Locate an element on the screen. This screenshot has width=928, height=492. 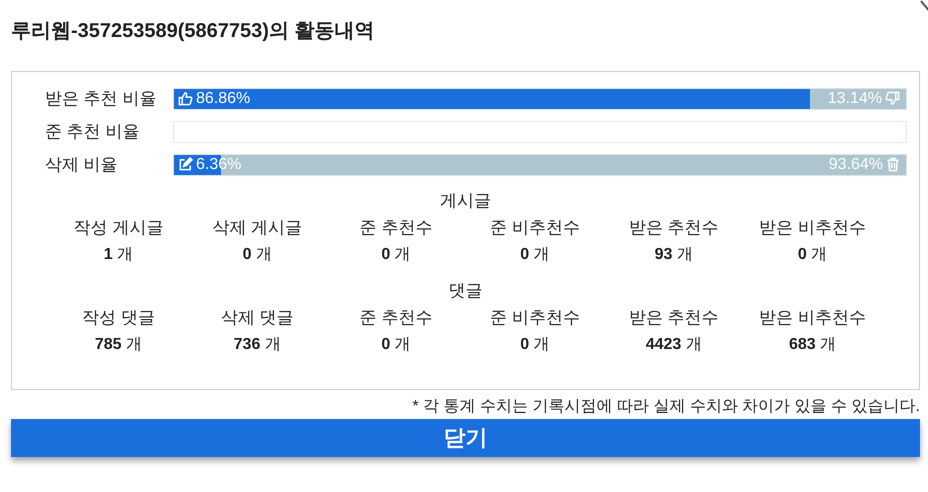
dialog-title: 루리웹-357253589(5867753)의 활동내역 is located at coordinates (193, 31).